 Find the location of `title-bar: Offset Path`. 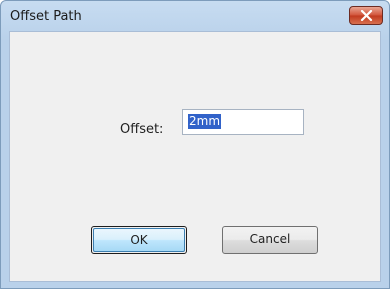

title-bar: Offset Path is located at coordinates (195, 16).